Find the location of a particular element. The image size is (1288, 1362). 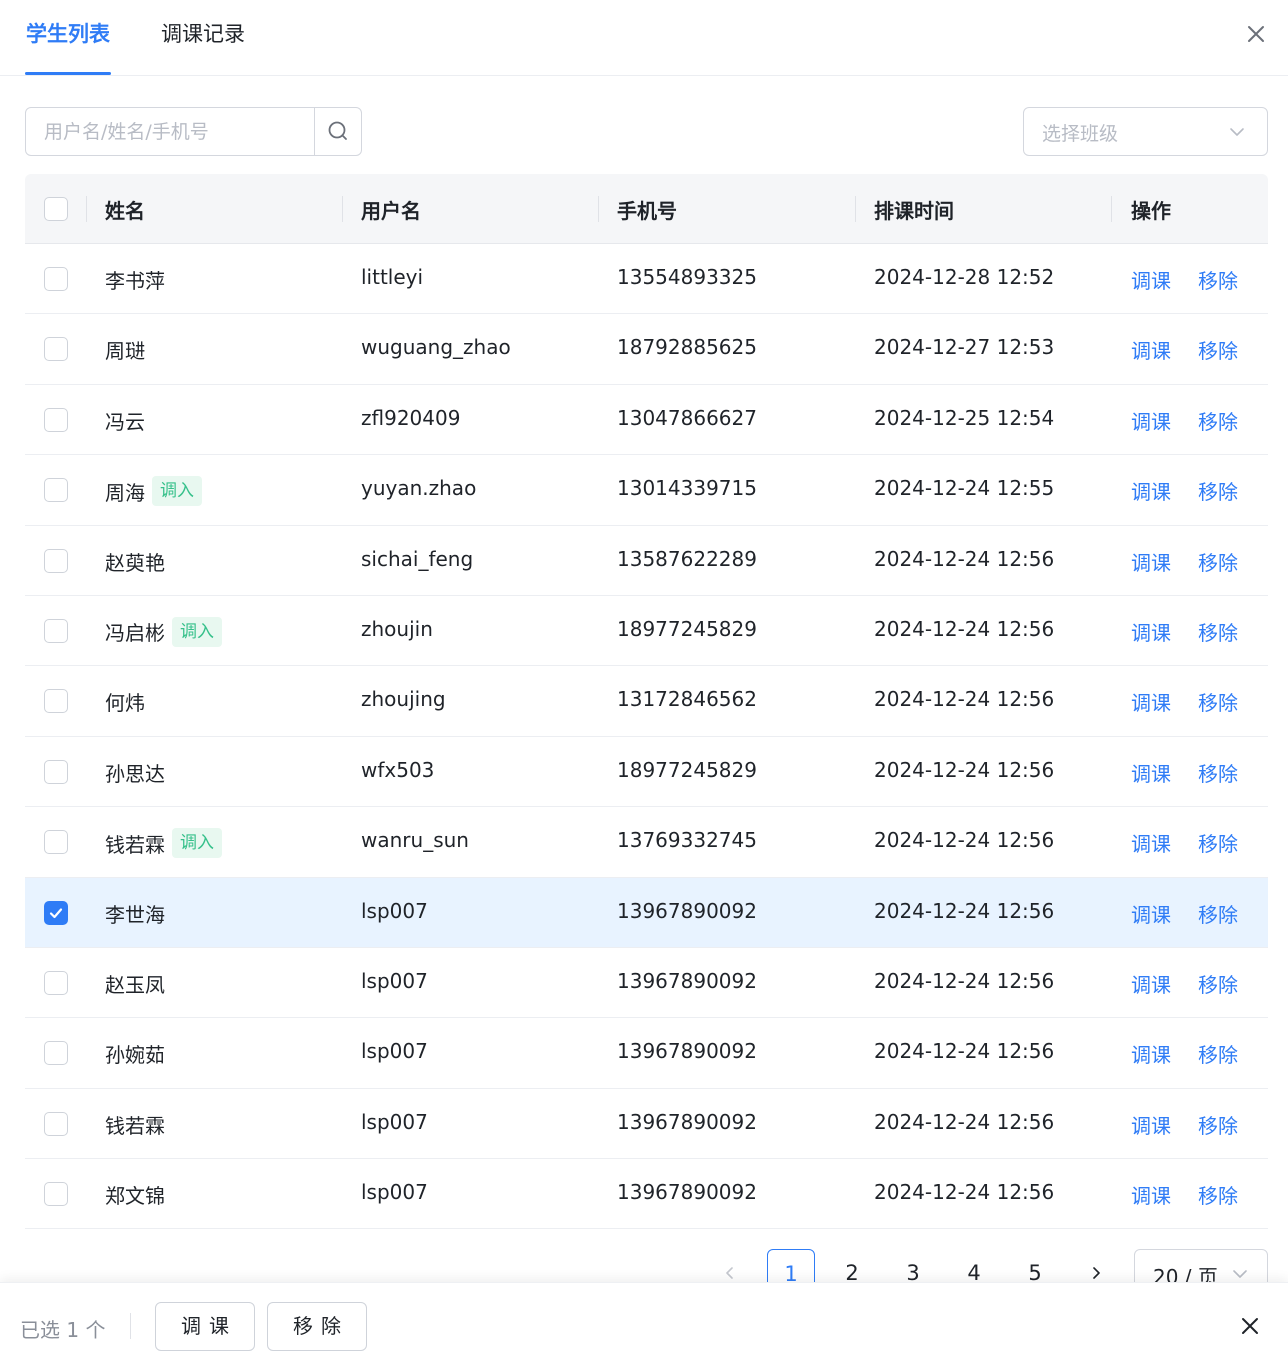

check-icon is located at coordinates (56, 912).